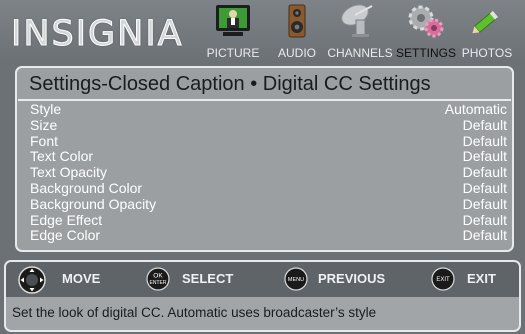 The width and height of the screenshot is (525, 334). Describe the element at coordinates (481, 278) in the screenshot. I see `exit-hint-label: EXIT` at that location.